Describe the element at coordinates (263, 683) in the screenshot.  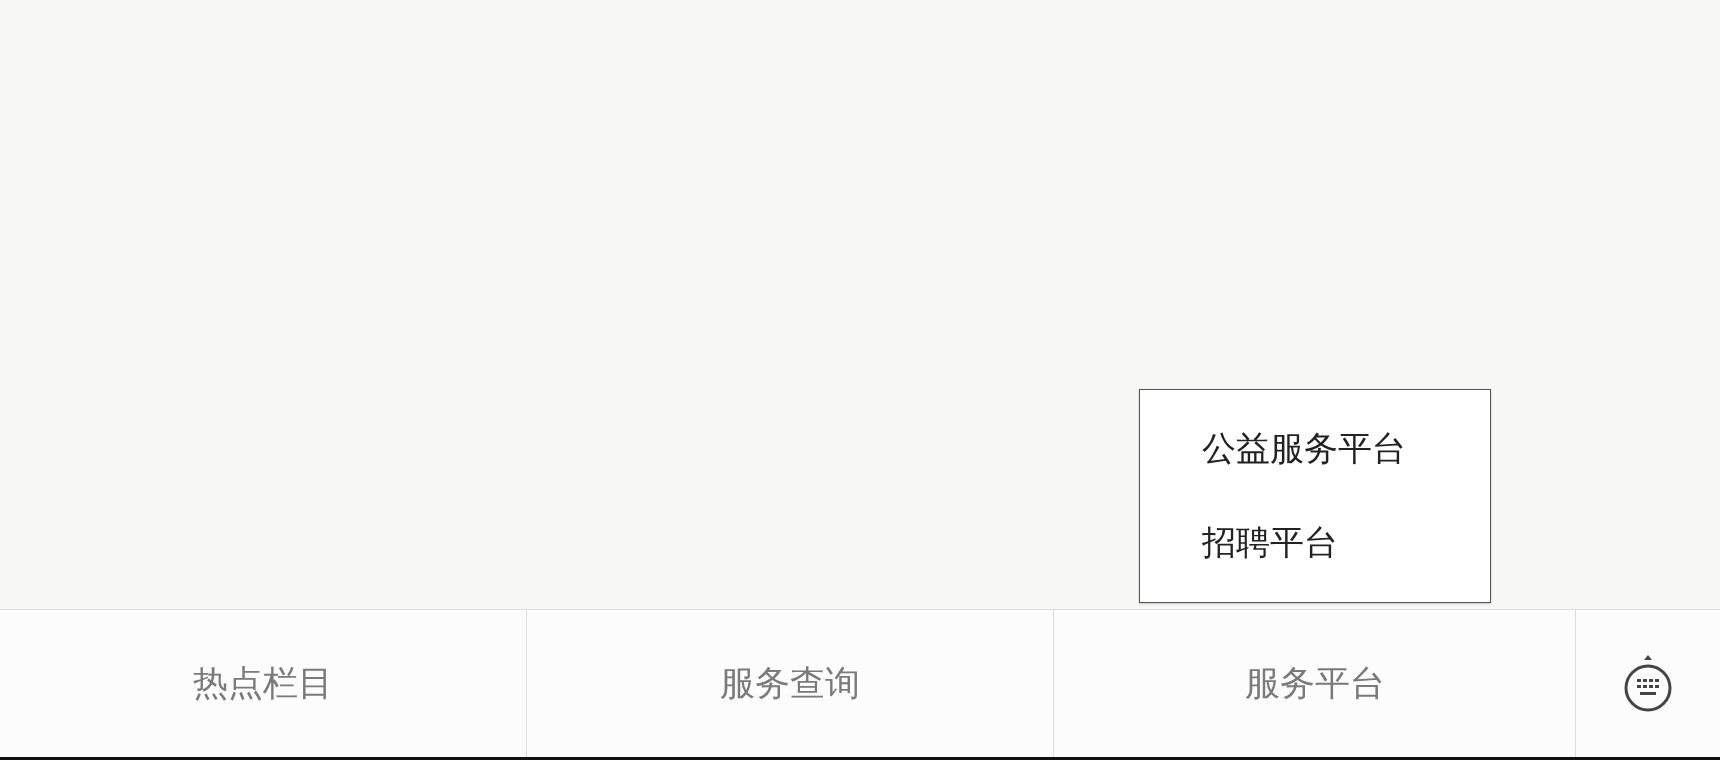
I see `menu-tab: 热点栏目` at that location.